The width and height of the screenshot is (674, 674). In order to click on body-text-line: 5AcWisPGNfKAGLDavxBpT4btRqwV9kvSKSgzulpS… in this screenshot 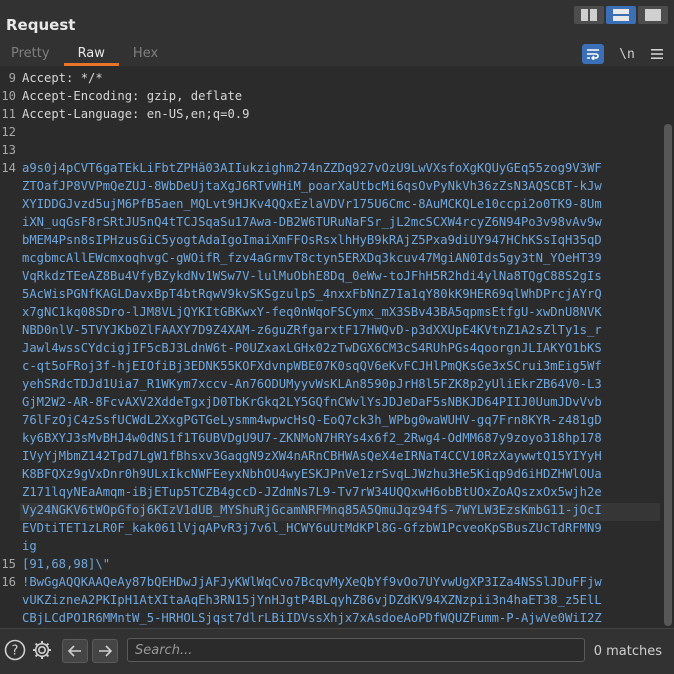, I will do `click(312, 294)`.